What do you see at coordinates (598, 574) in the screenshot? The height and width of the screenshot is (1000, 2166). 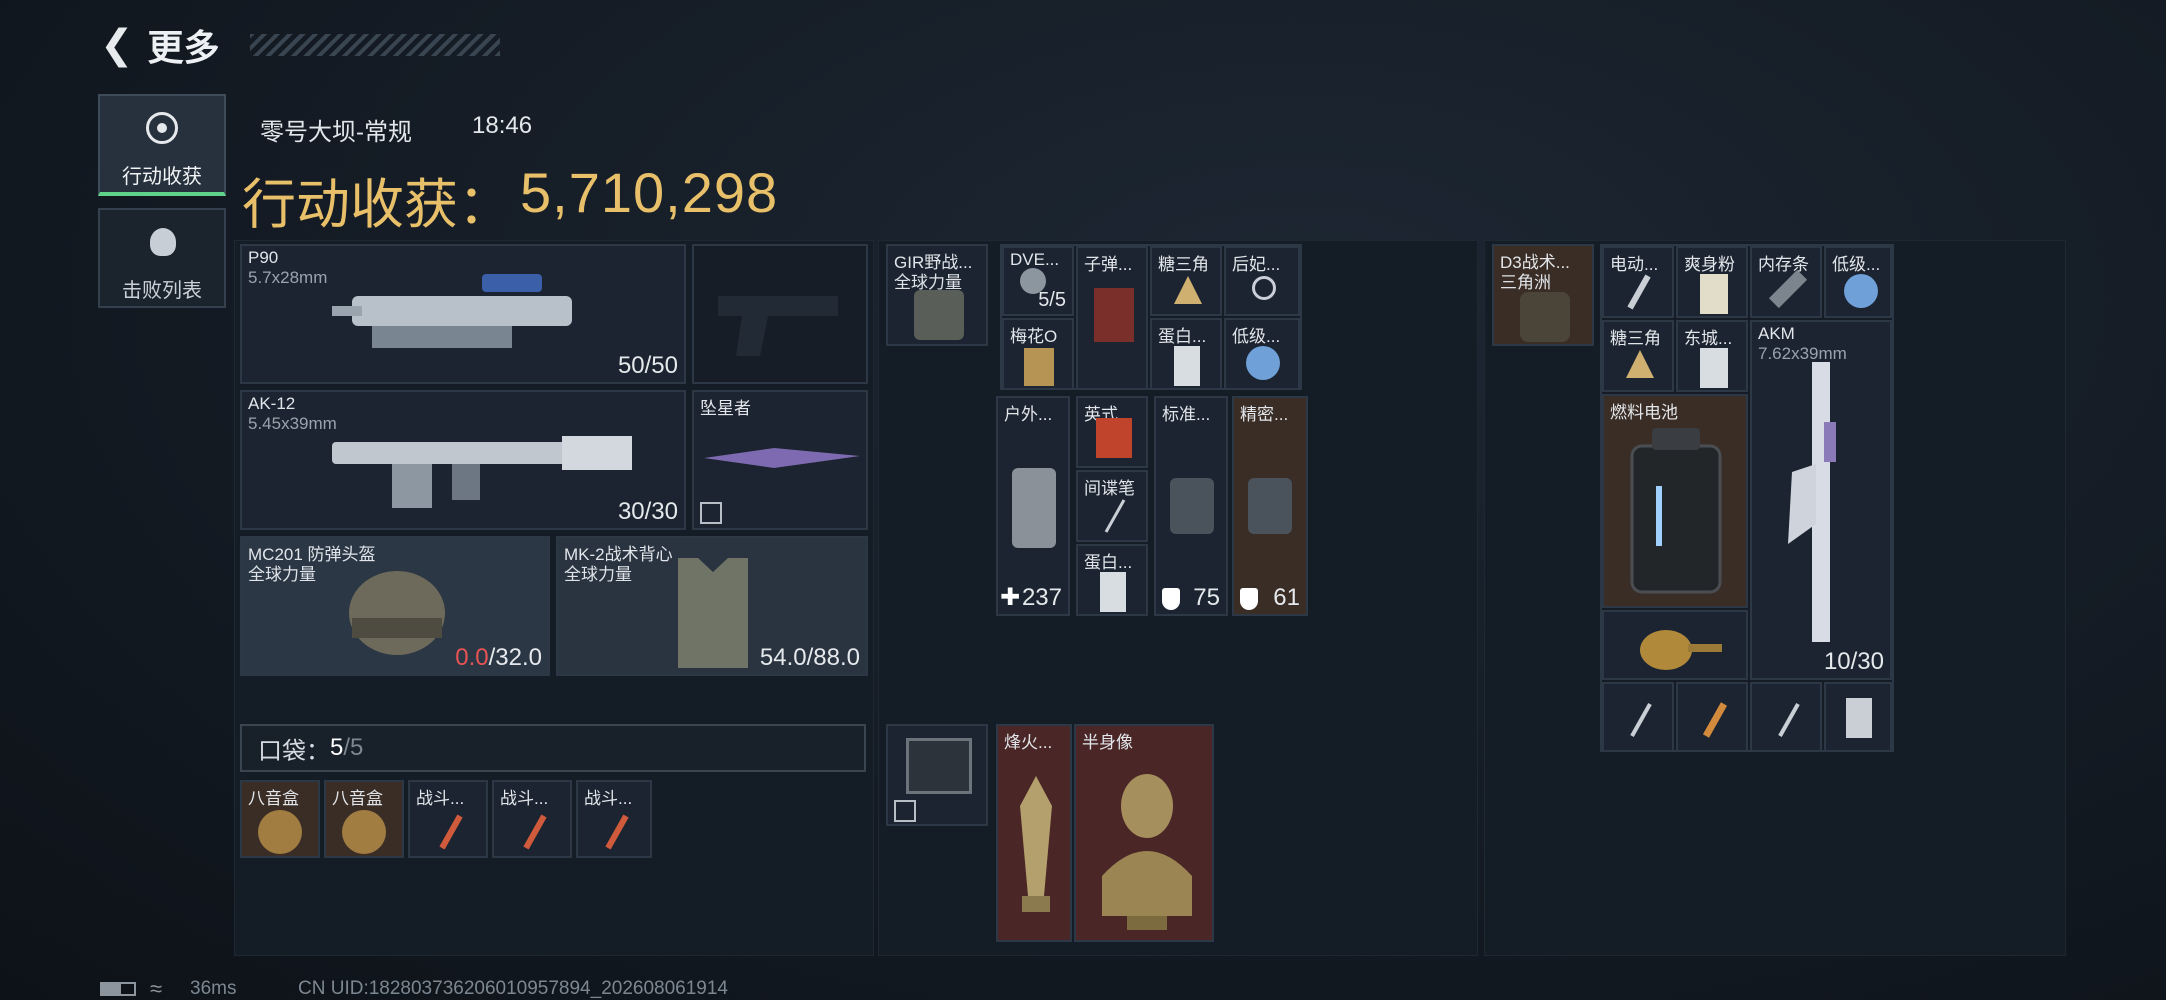 I see `vest-maker: 全球力量` at bounding box center [598, 574].